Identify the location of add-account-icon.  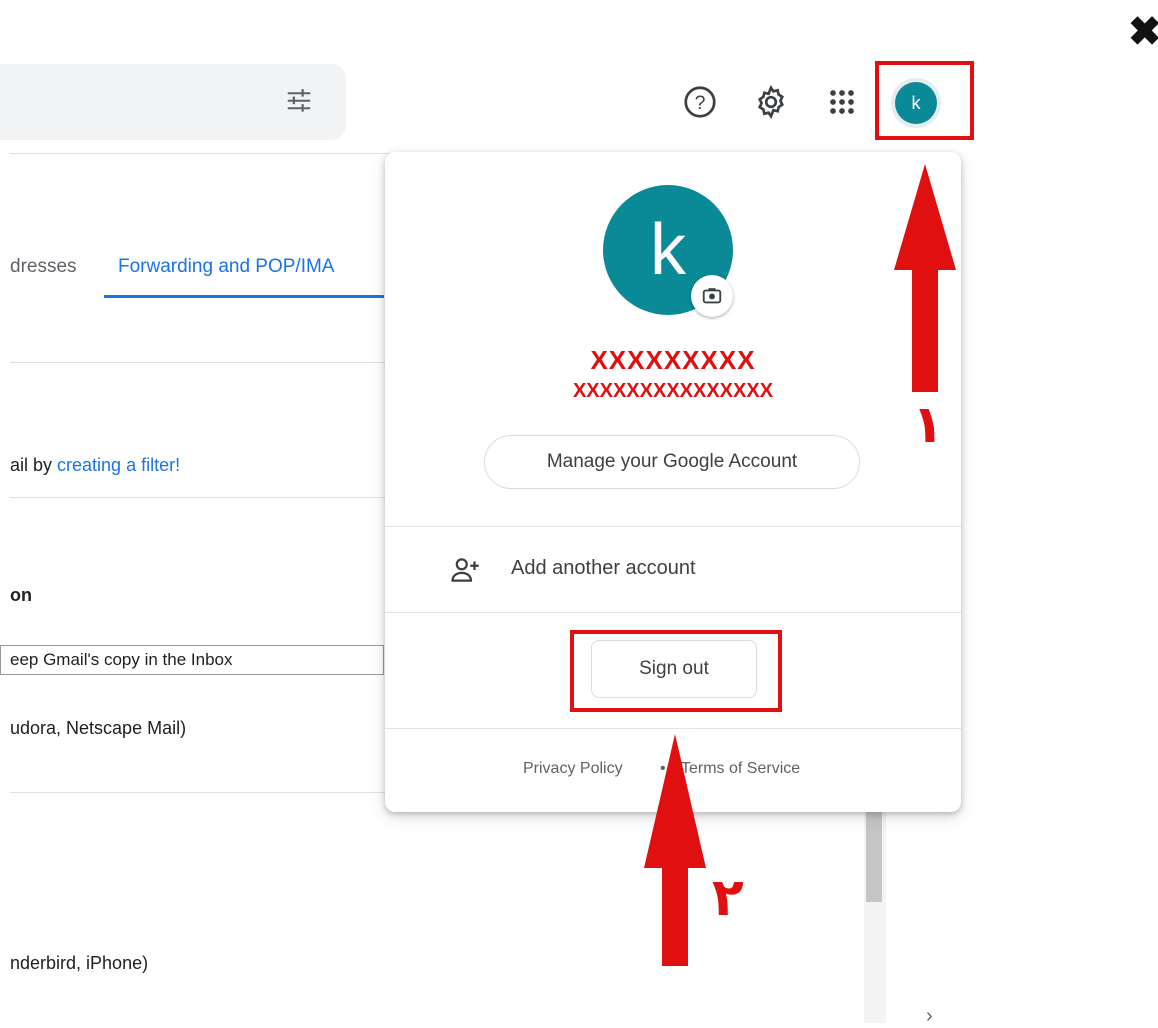
(465, 570).